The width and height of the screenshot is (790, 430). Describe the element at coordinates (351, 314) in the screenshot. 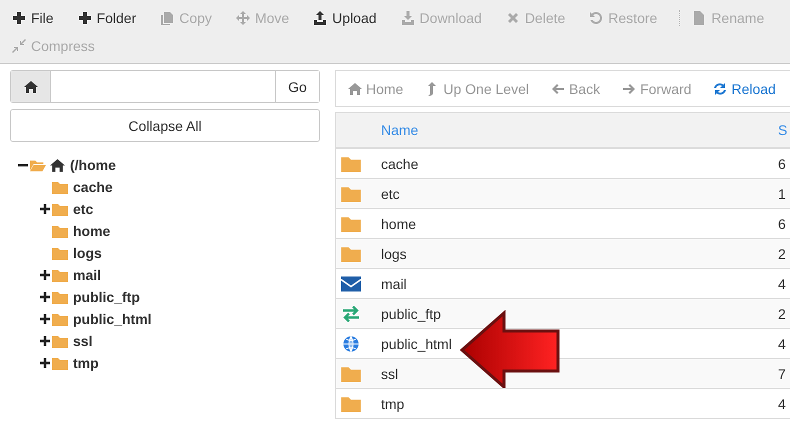

I see `transfer-icon` at that location.